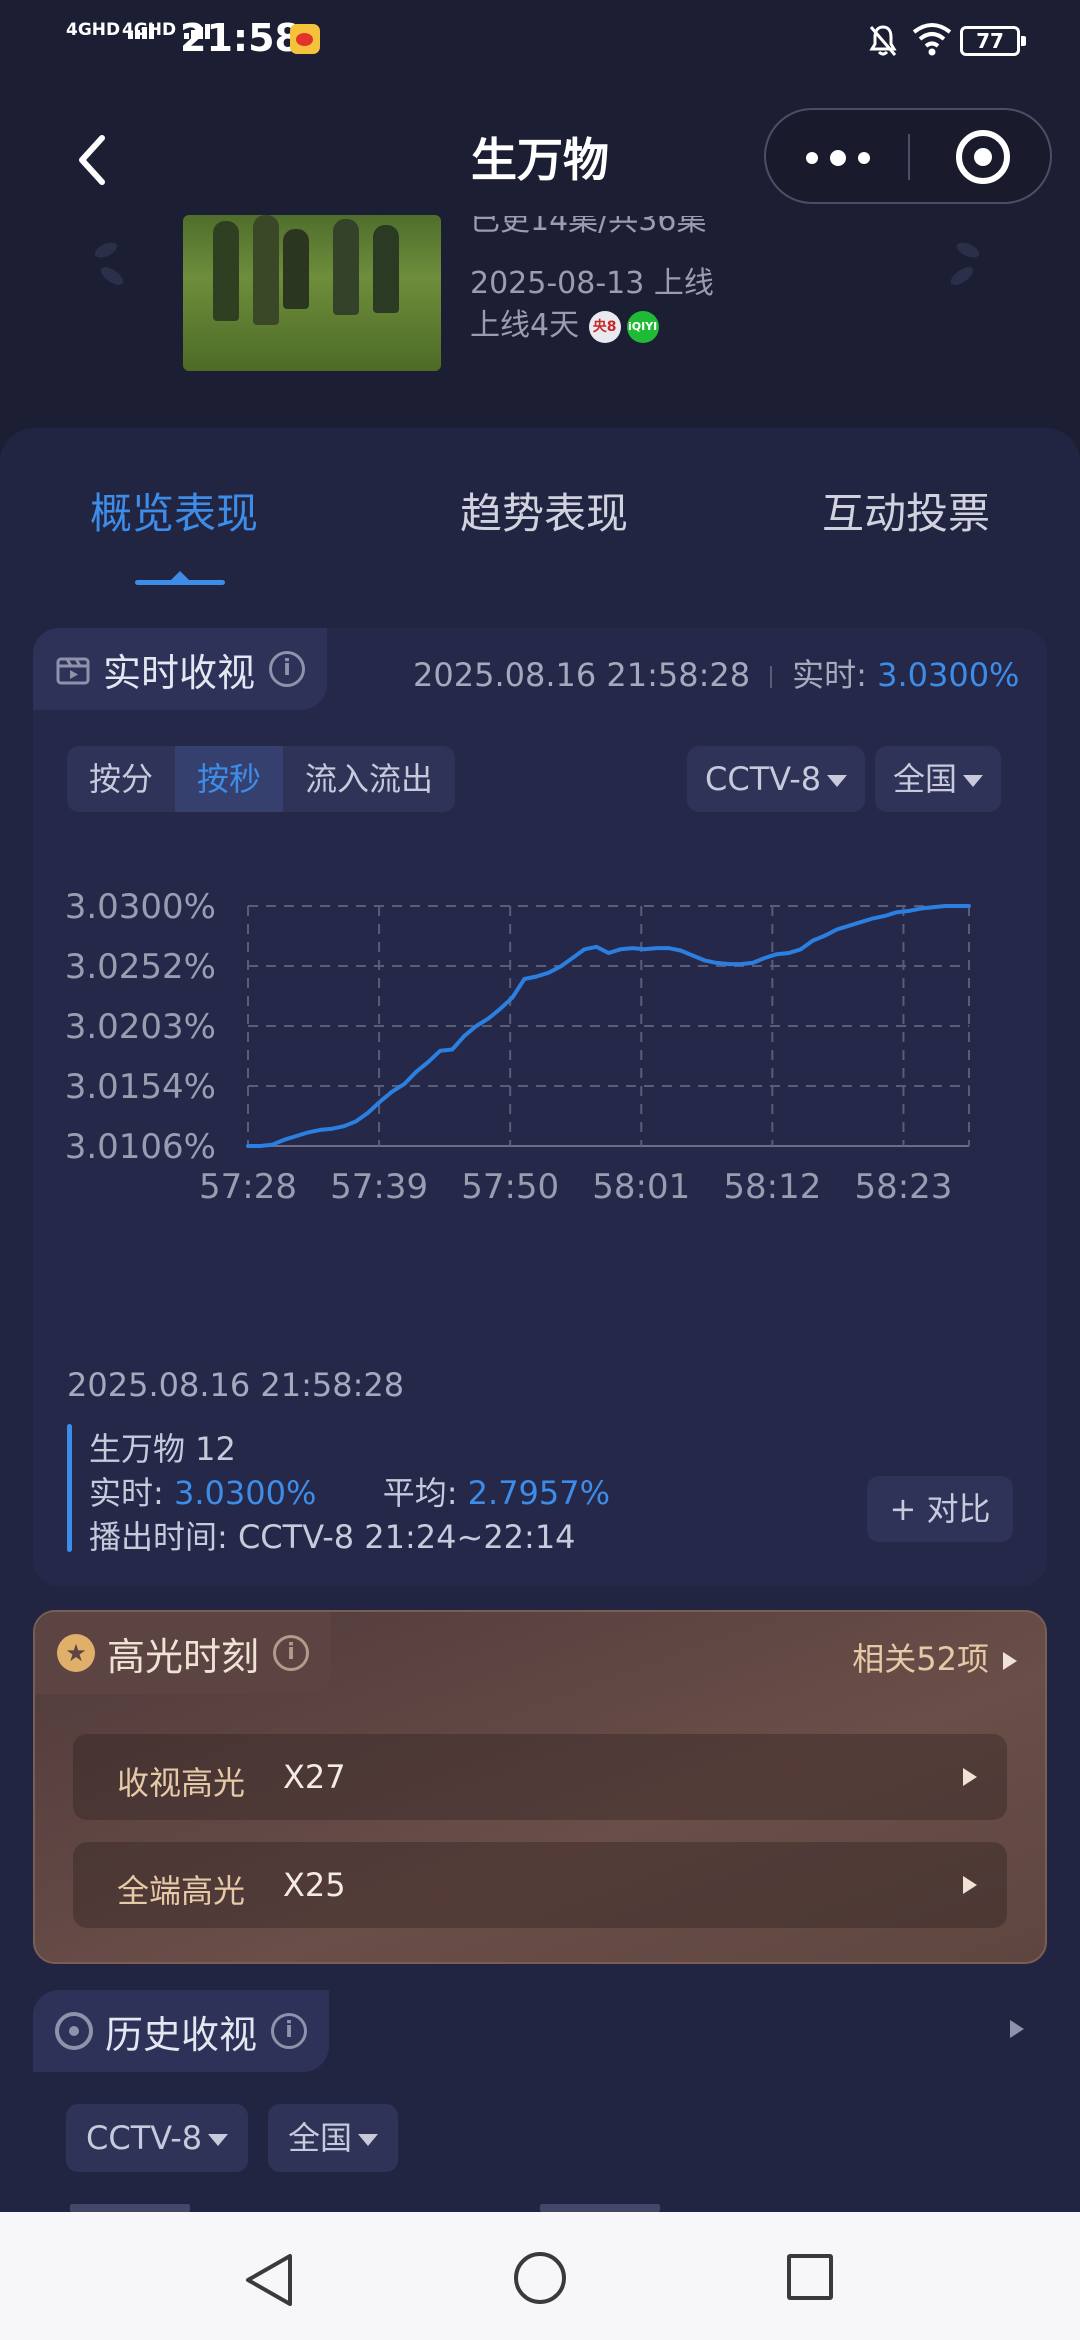 This screenshot has width=1080, height=2340. Describe the element at coordinates (525, 325) in the screenshot. I see `days-online: 上线4天` at that location.